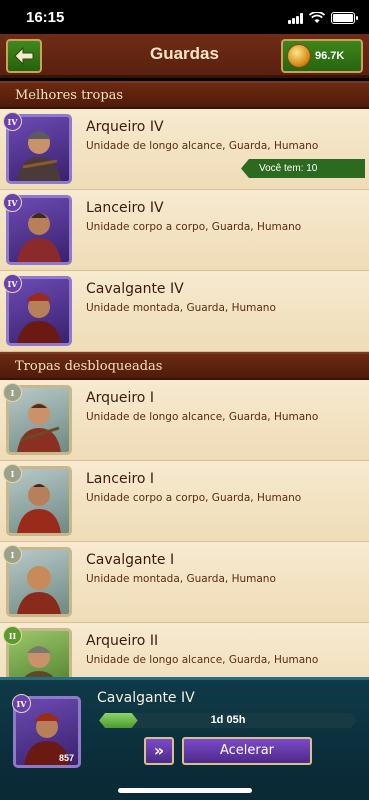 This screenshot has width=369, height=800. I want to click on gold-counter: 96.7K, so click(322, 56).